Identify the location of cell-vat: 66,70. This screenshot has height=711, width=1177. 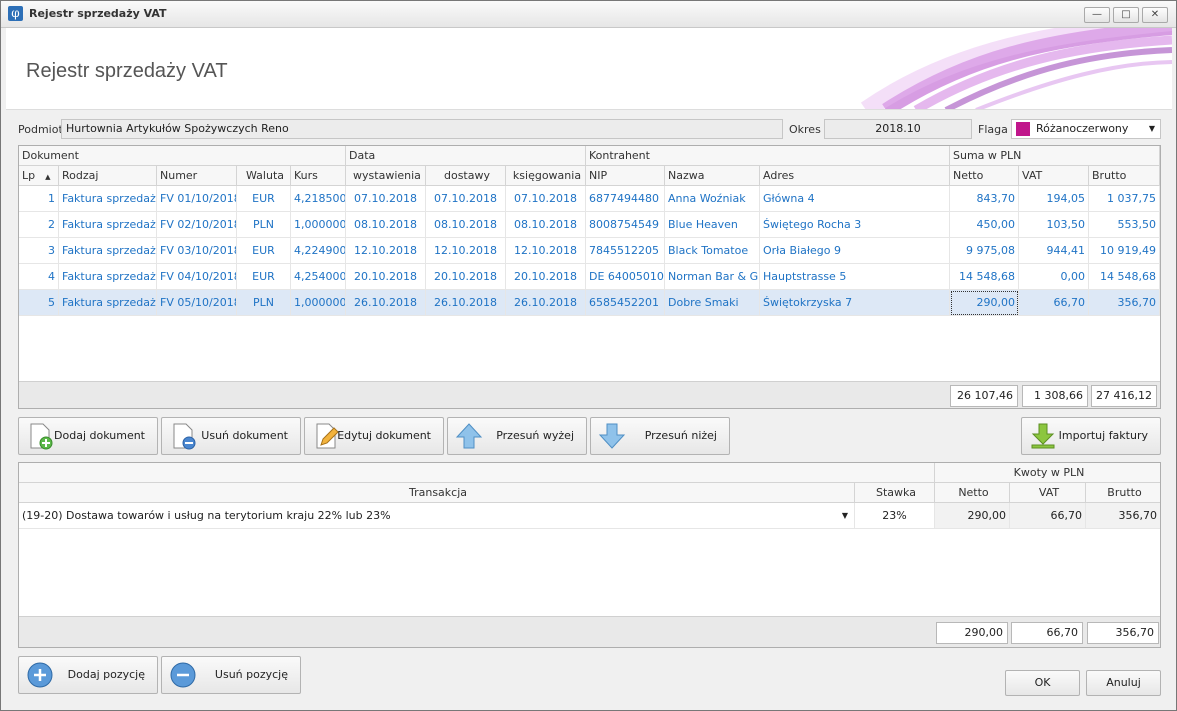
(1054, 303).